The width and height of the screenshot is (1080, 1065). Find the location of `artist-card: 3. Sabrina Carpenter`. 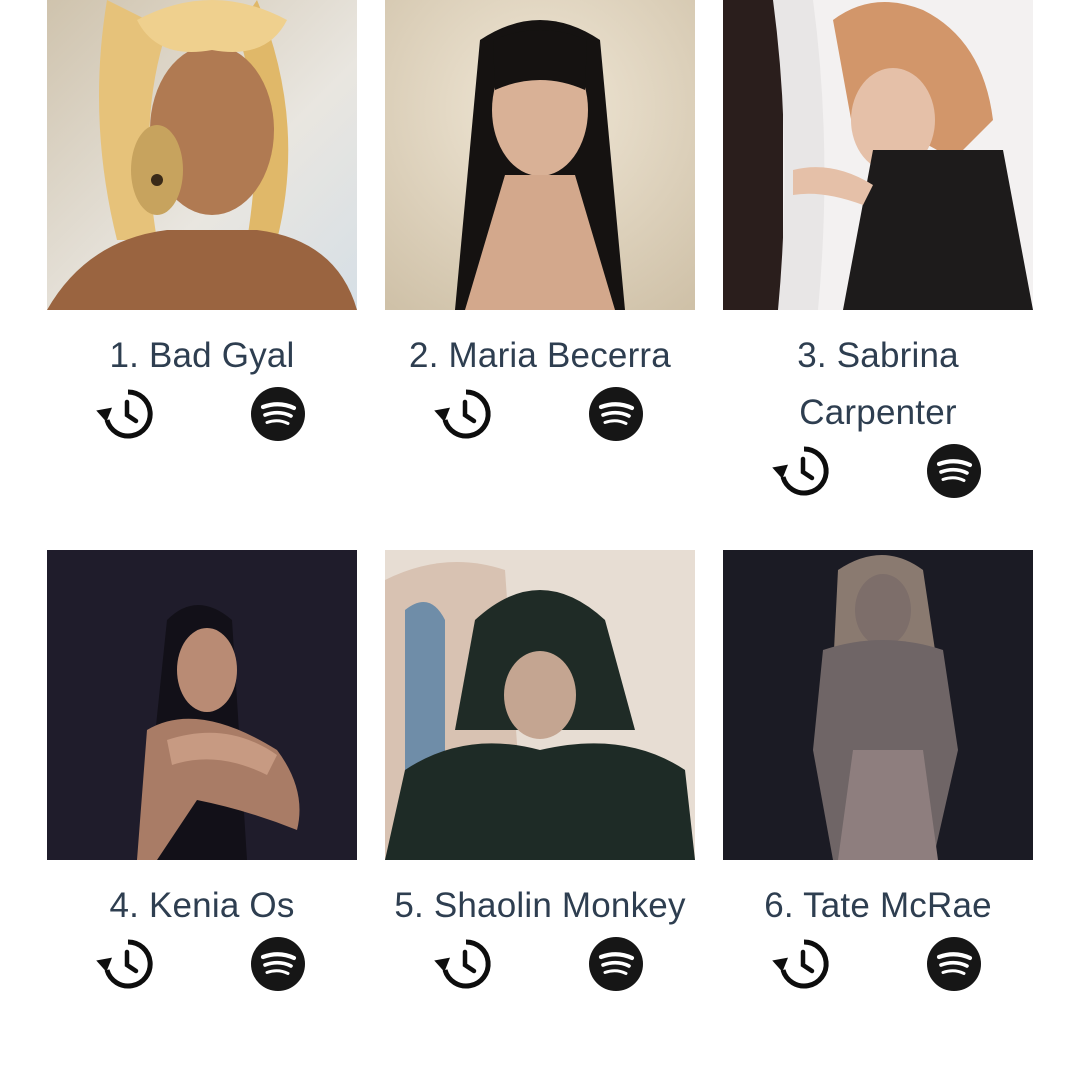

artist-card: 3. Sabrina Carpenter is located at coordinates (878, 250).